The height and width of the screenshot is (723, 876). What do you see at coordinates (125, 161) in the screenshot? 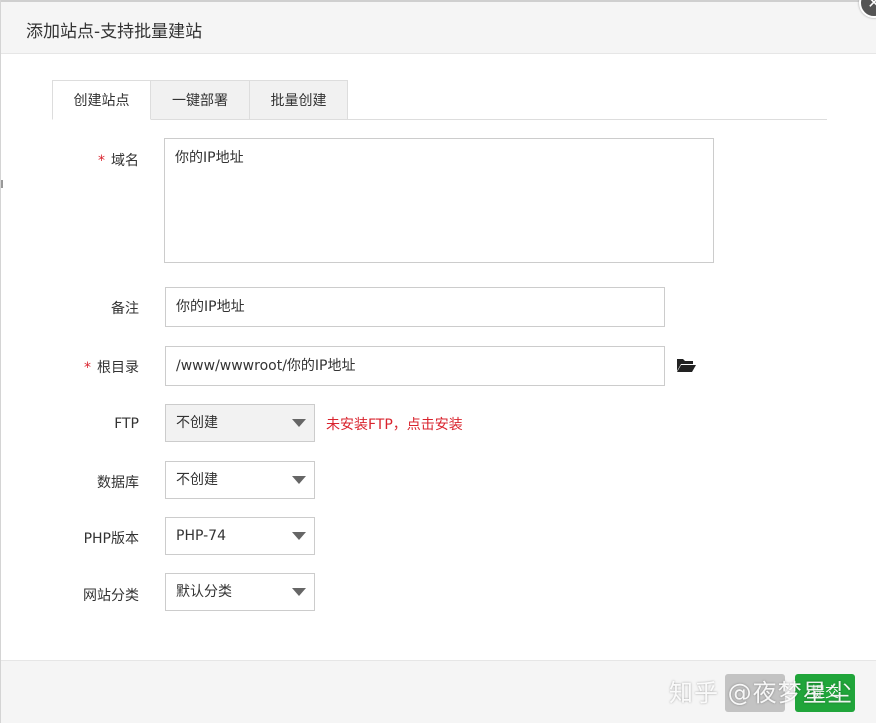
I see `domain-label-text: 域名` at bounding box center [125, 161].